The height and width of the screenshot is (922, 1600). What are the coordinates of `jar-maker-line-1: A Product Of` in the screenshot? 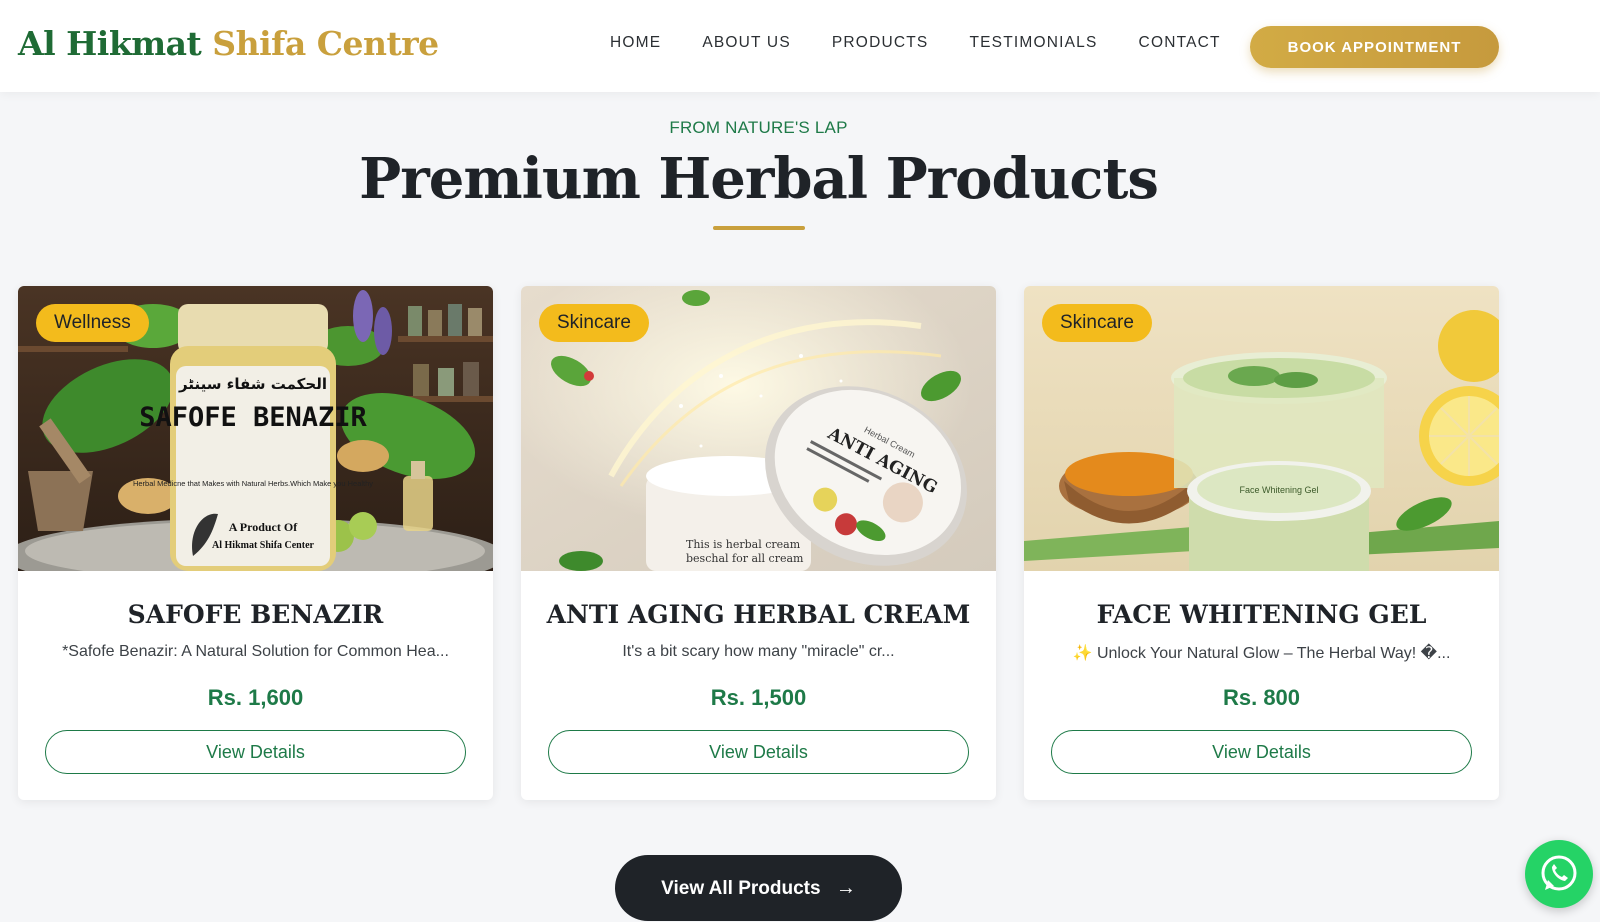 It's located at (263, 527).